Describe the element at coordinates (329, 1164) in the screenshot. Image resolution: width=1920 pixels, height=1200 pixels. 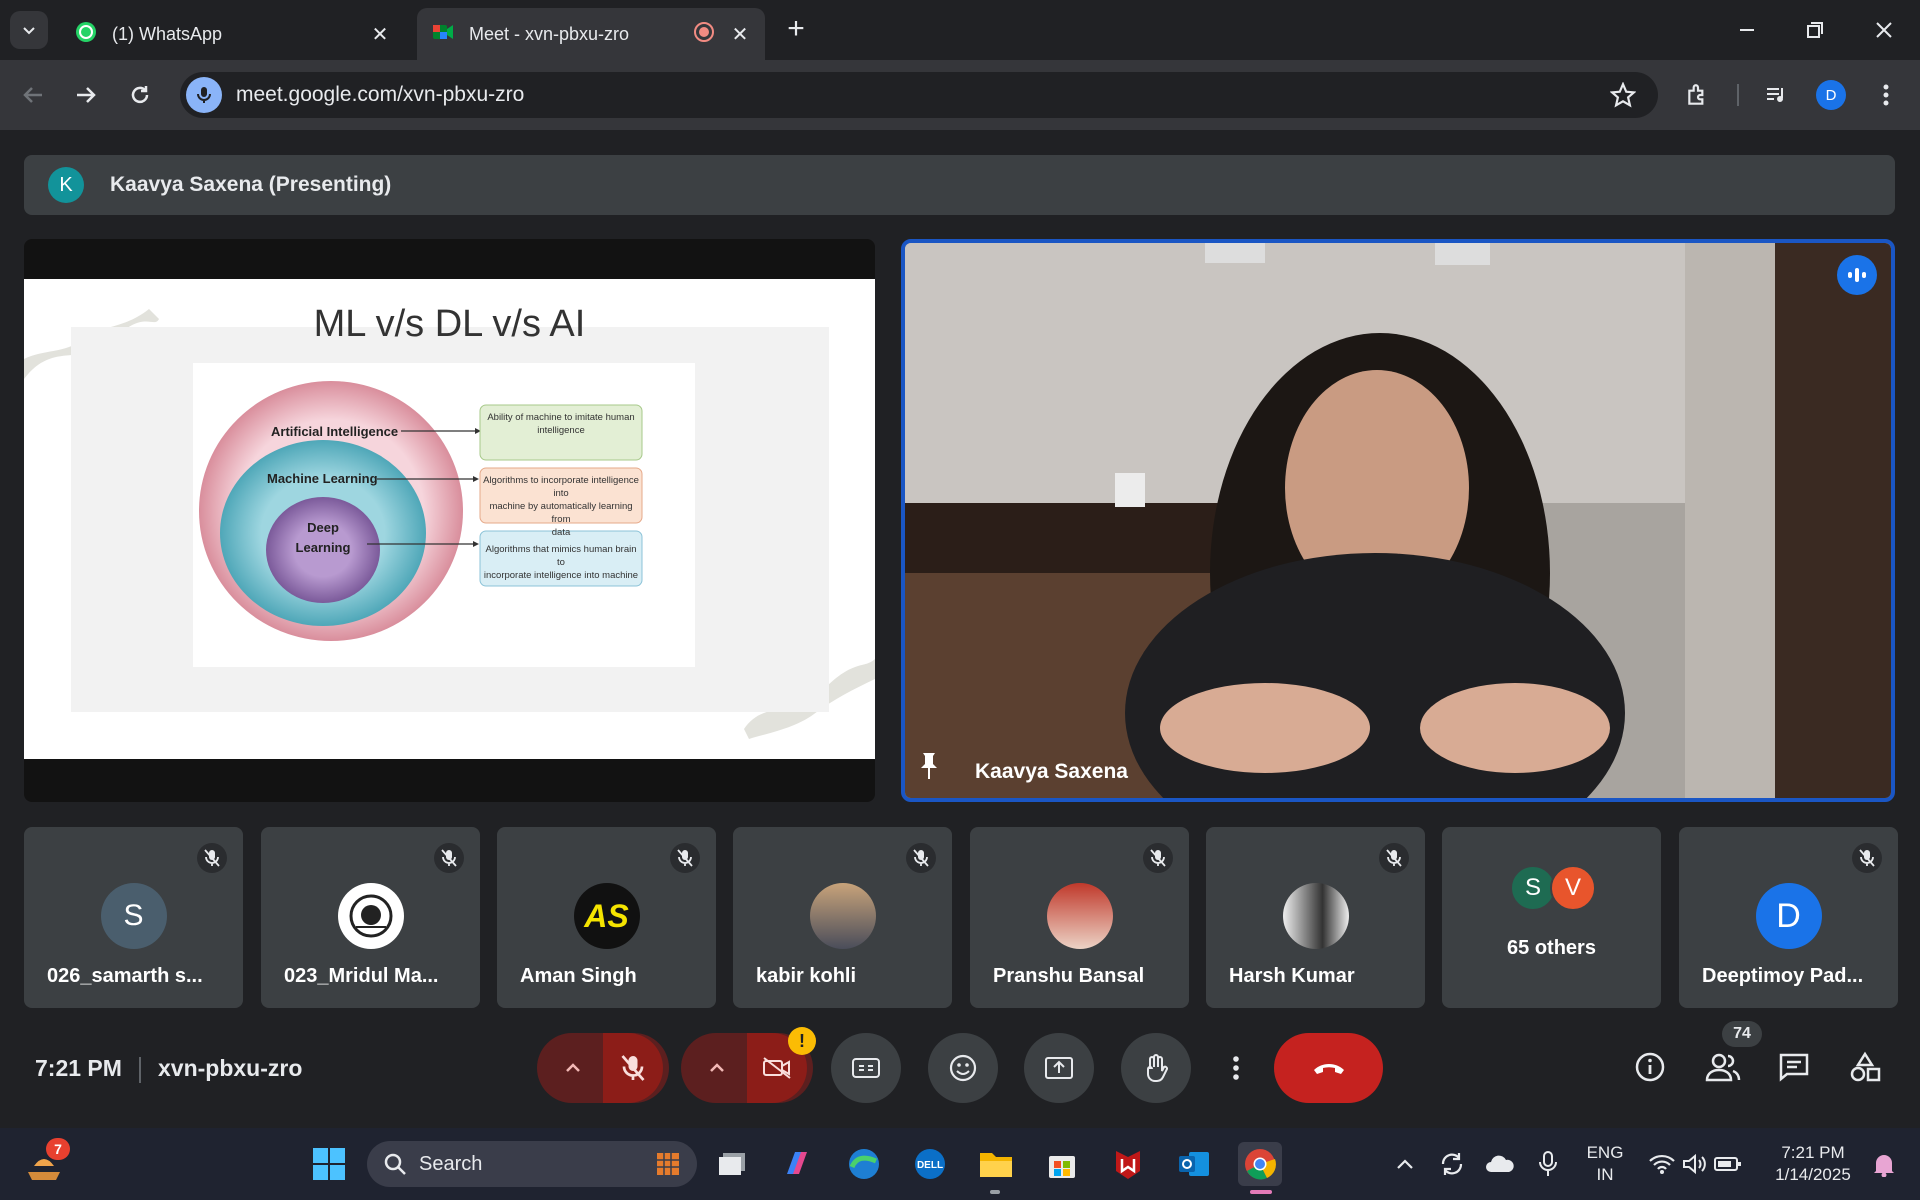
I see `start-button` at that location.